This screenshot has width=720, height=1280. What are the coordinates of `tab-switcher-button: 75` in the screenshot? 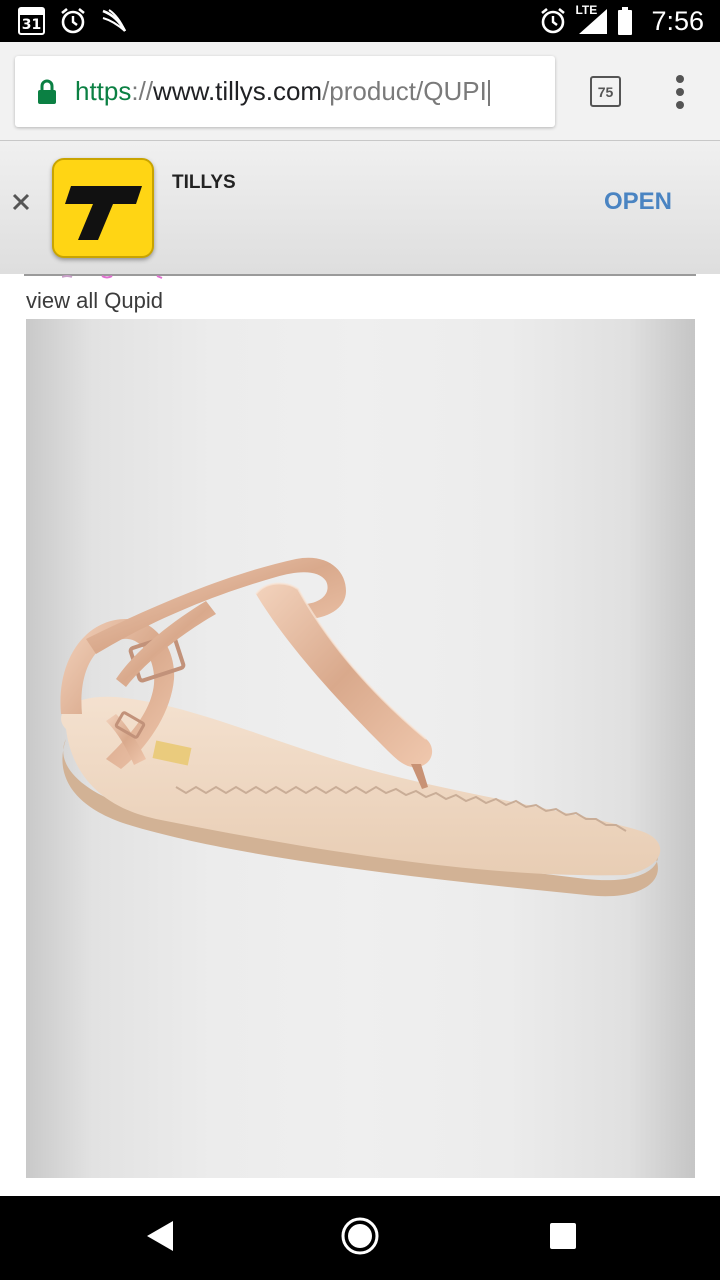 It's located at (605, 91).